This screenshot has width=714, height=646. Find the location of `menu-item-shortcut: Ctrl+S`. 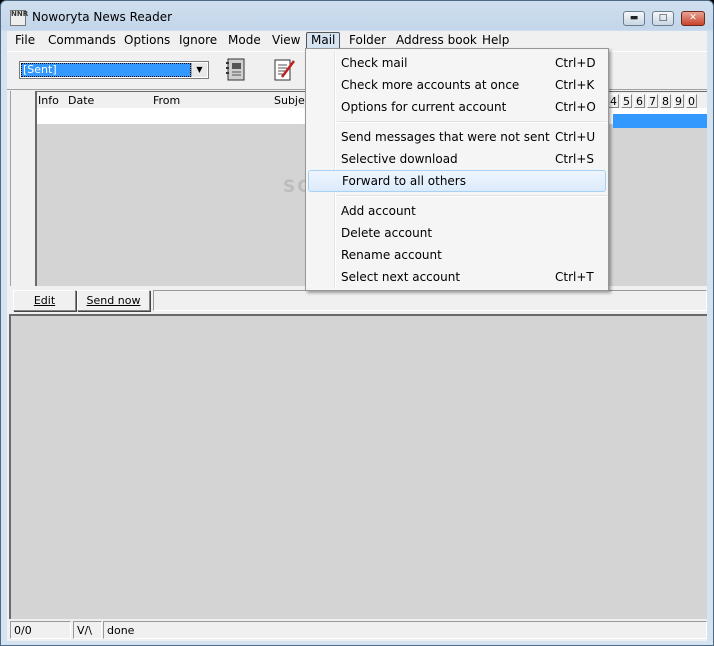

menu-item-shortcut: Ctrl+S is located at coordinates (575, 159).